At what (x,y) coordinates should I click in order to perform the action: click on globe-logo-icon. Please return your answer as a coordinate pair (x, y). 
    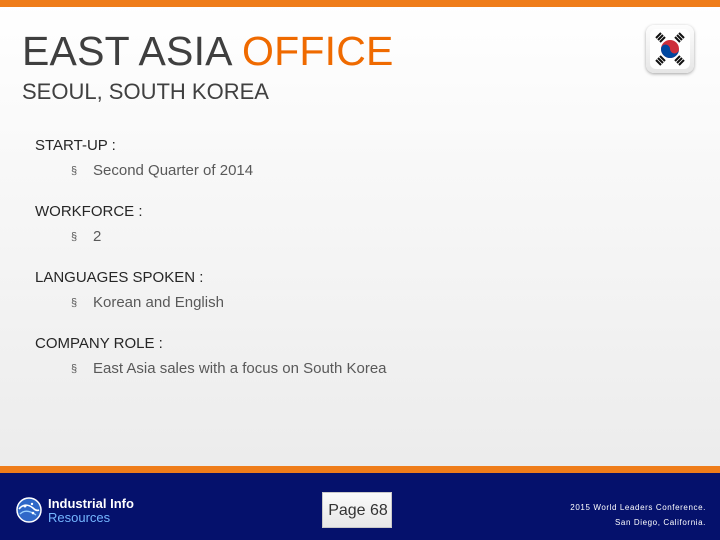
    Looking at the image, I should click on (29, 510).